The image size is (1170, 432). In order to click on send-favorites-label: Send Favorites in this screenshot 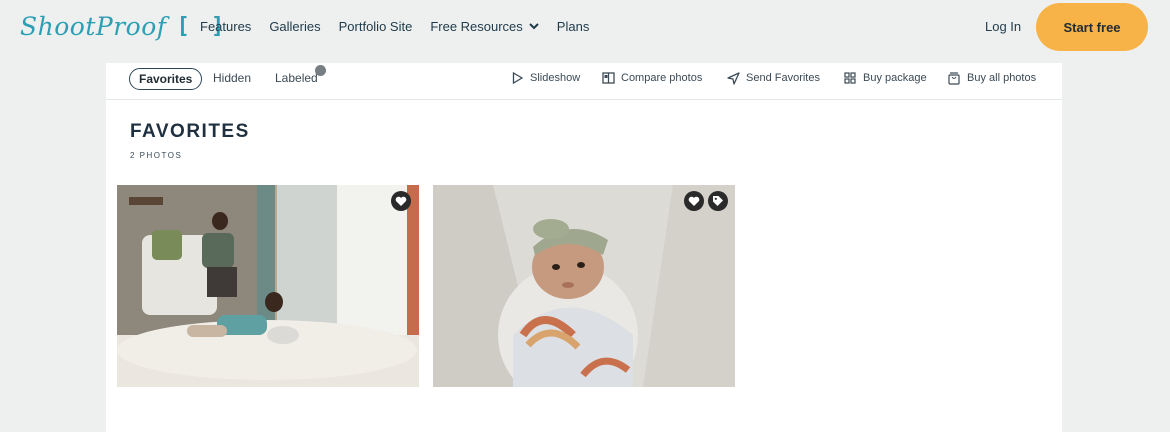, I will do `click(783, 78)`.